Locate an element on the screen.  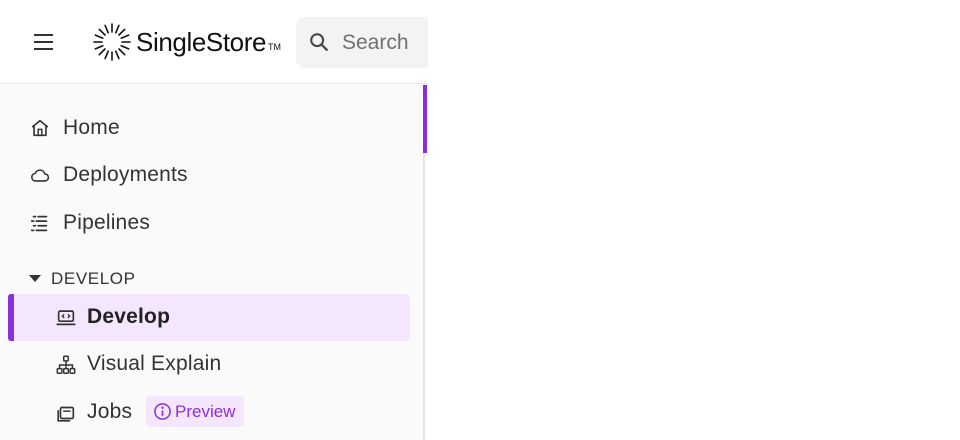
sidebar-item-visual-explain: Visual Explain is located at coordinates (209, 364).